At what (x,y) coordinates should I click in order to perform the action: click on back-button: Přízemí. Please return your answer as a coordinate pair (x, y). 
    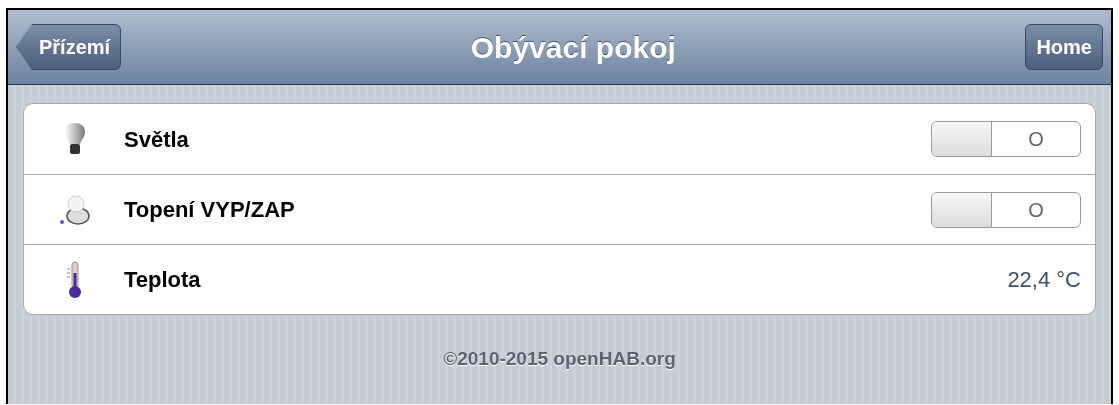
    Looking at the image, I should click on (69, 47).